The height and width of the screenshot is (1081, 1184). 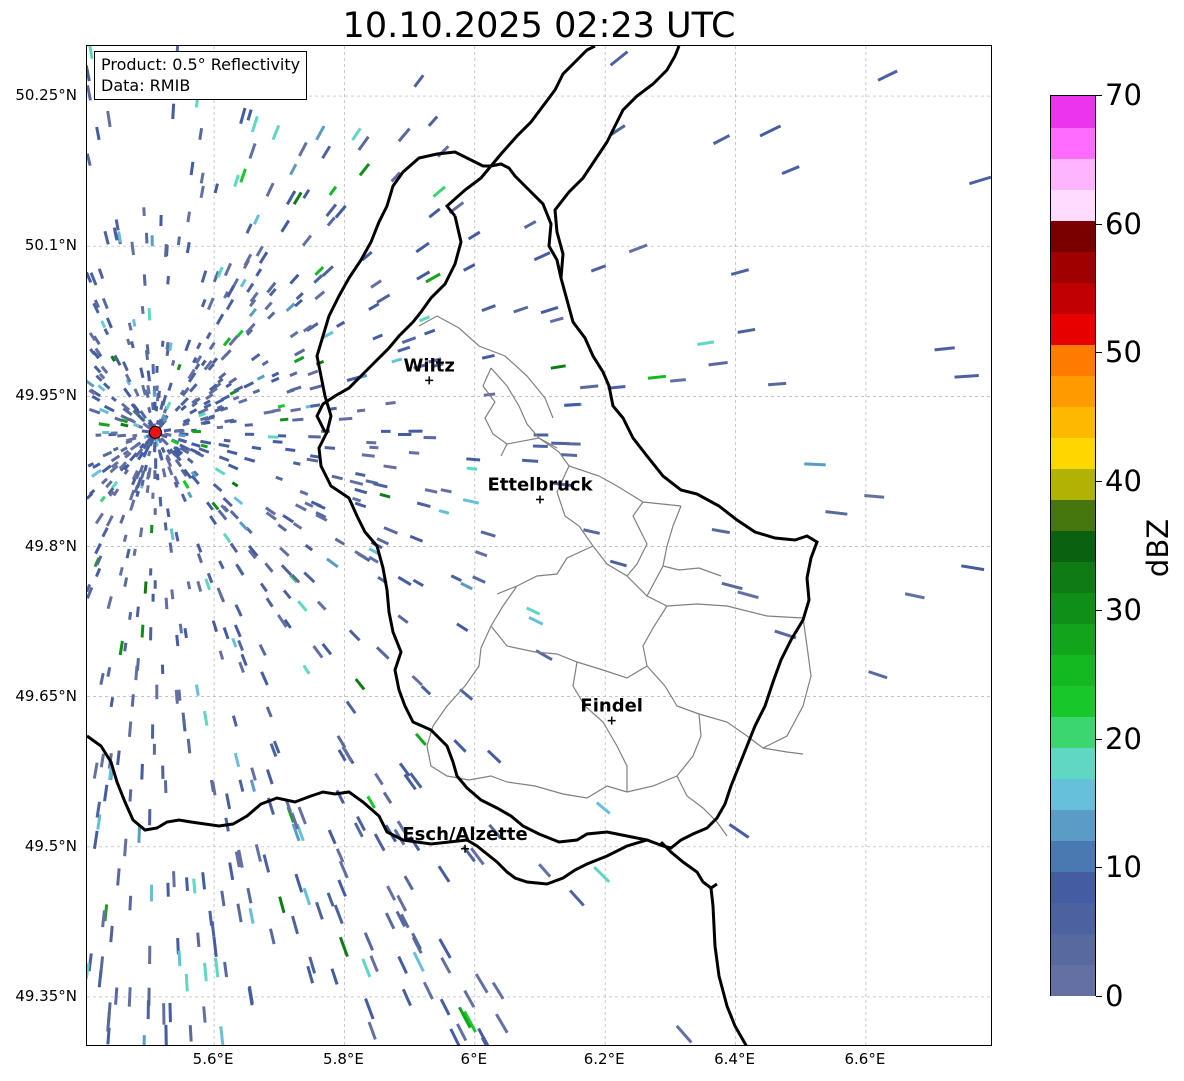 I want to click on city-marker: Wiltz, so click(x=429, y=370).